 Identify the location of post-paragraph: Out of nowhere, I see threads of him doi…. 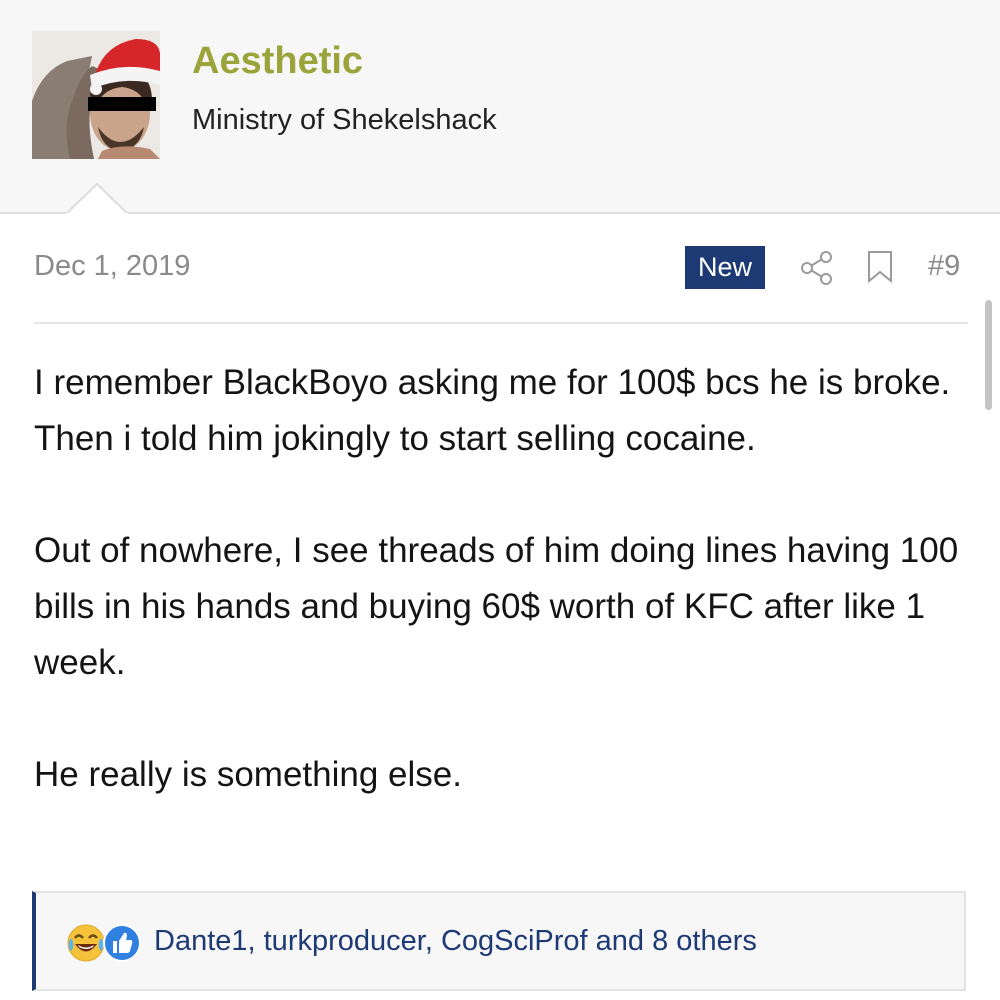
(496, 606).